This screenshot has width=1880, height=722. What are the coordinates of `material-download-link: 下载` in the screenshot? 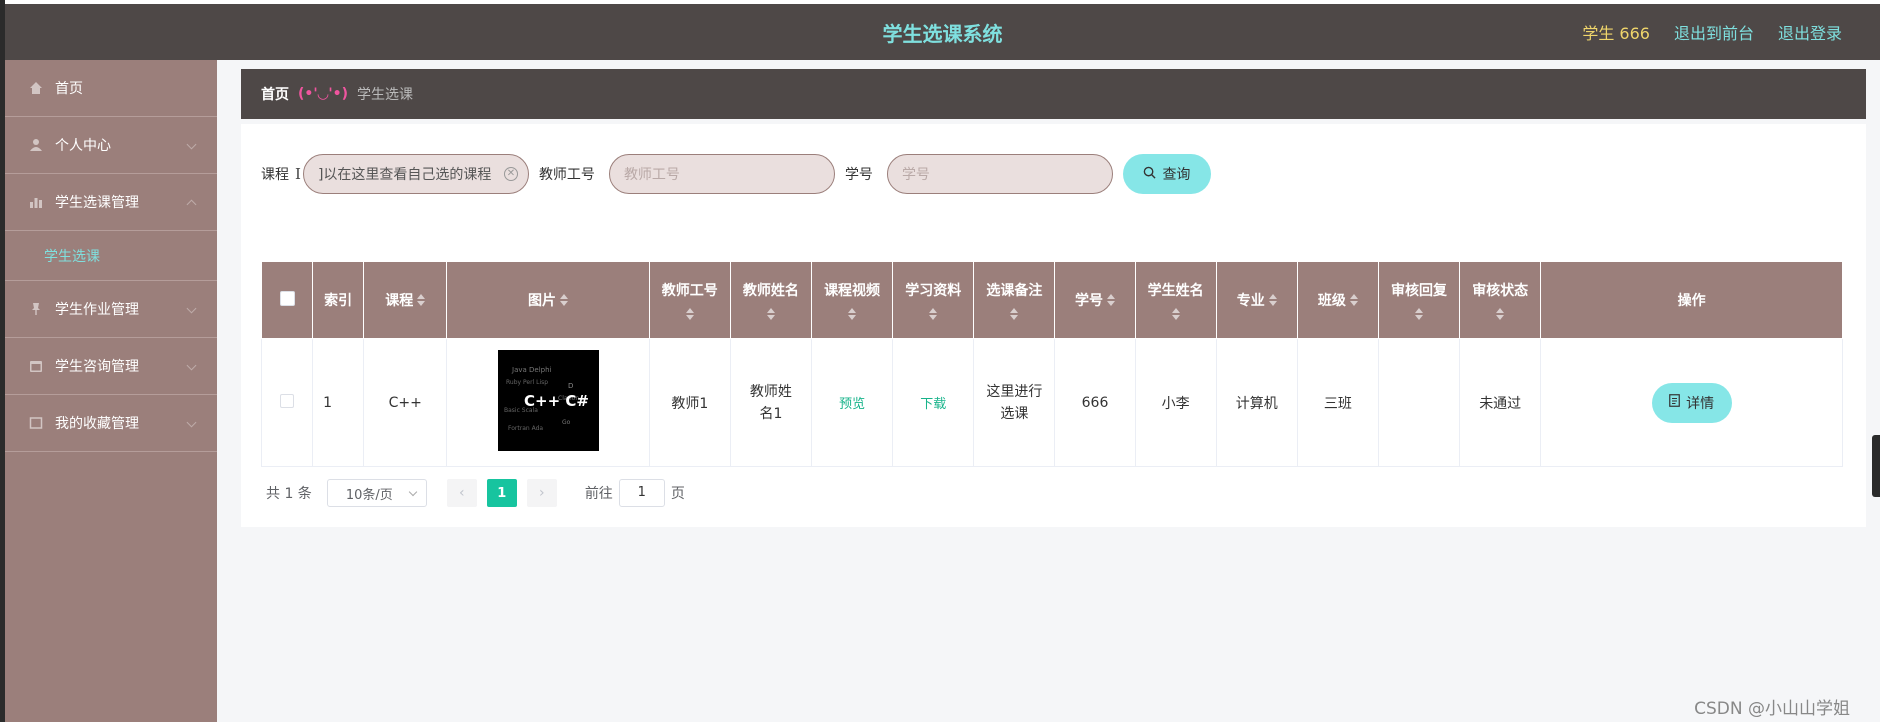 It's located at (933, 404).